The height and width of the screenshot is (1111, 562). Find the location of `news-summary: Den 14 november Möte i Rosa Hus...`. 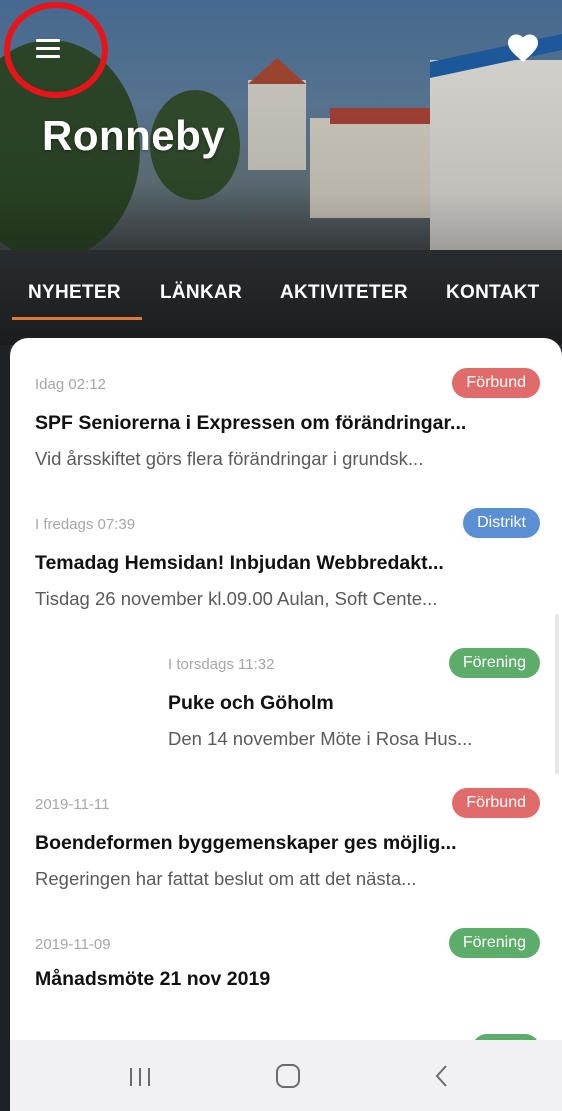

news-summary: Den 14 november Möte i Rosa Hus... is located at coordinates (320, 738).